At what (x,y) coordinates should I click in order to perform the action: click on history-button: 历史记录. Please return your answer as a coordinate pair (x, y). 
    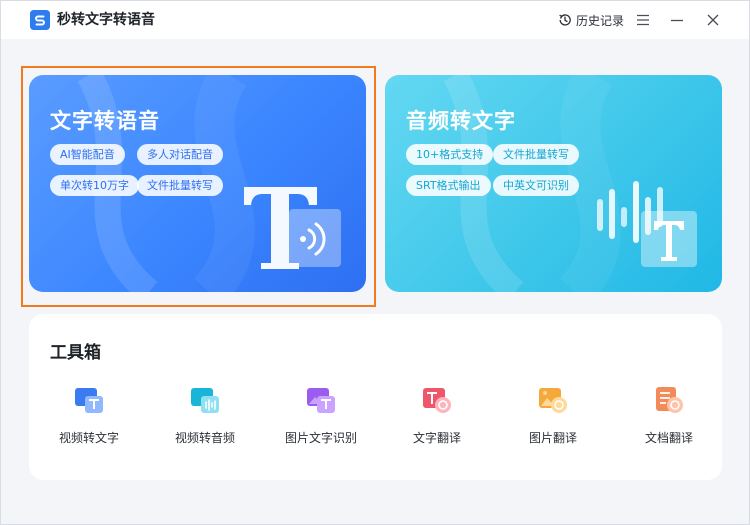
    Looking at the image, I should click on (591, 20).